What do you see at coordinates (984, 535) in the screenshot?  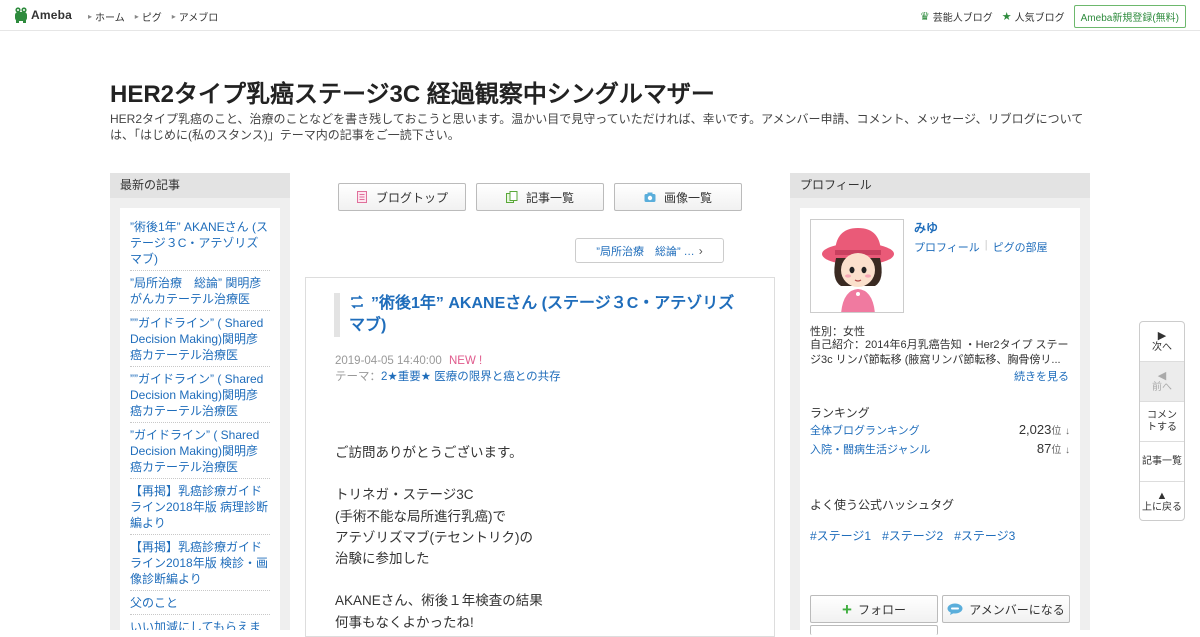 I see `hashtag-link: #ステージ3` at bounding box center [984, 535].